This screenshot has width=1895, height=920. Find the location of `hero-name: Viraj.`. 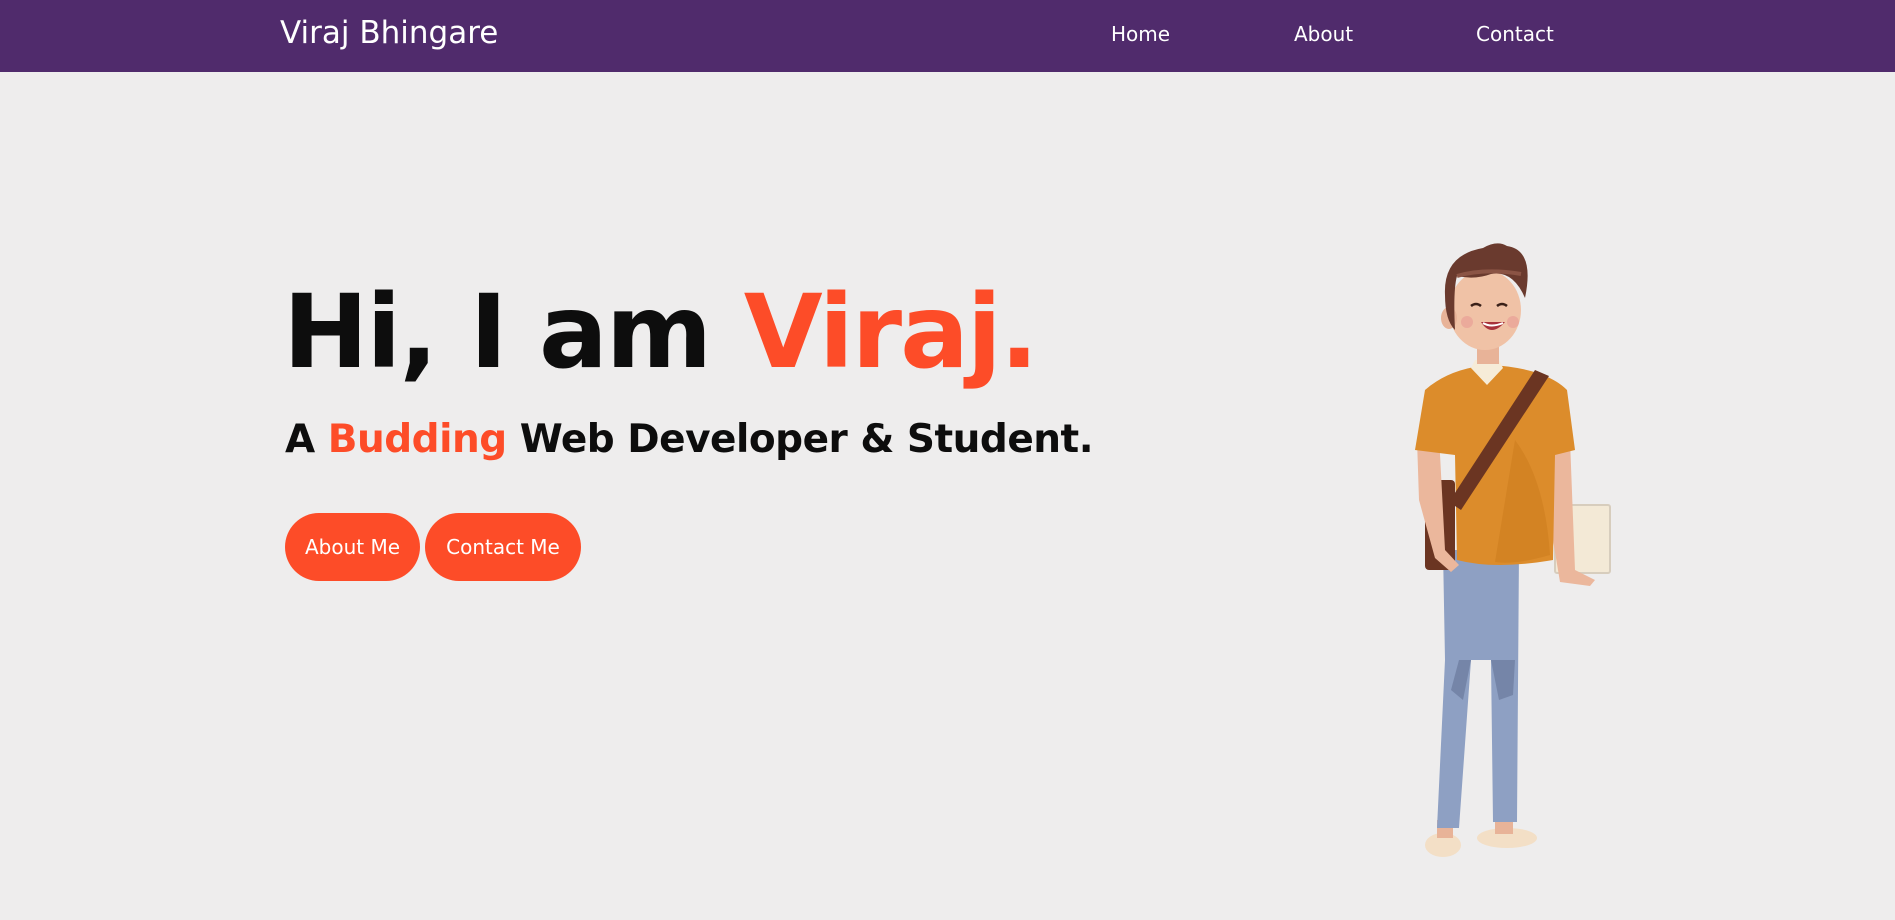

hero-name: Viraj. is located at coordinates (891, 332).